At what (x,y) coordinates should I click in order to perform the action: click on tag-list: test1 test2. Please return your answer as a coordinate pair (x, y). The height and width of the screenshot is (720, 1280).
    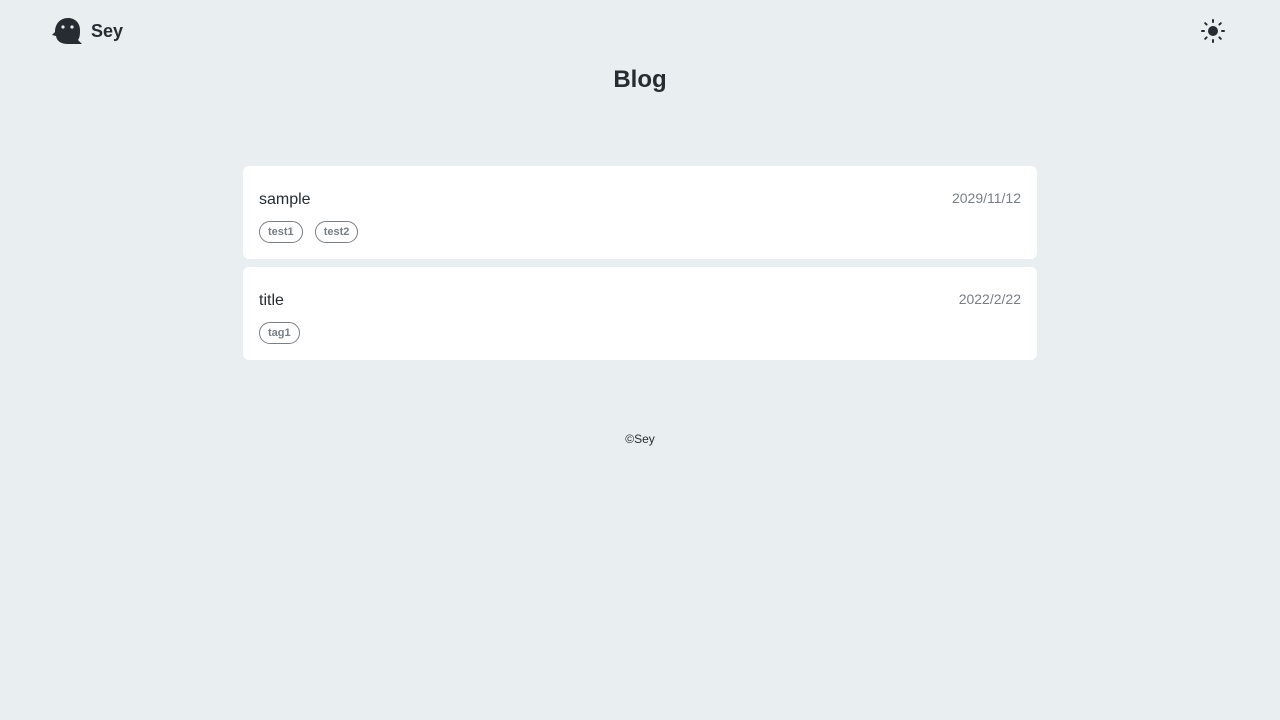
    Looking at the image, I should click on (314, 232).